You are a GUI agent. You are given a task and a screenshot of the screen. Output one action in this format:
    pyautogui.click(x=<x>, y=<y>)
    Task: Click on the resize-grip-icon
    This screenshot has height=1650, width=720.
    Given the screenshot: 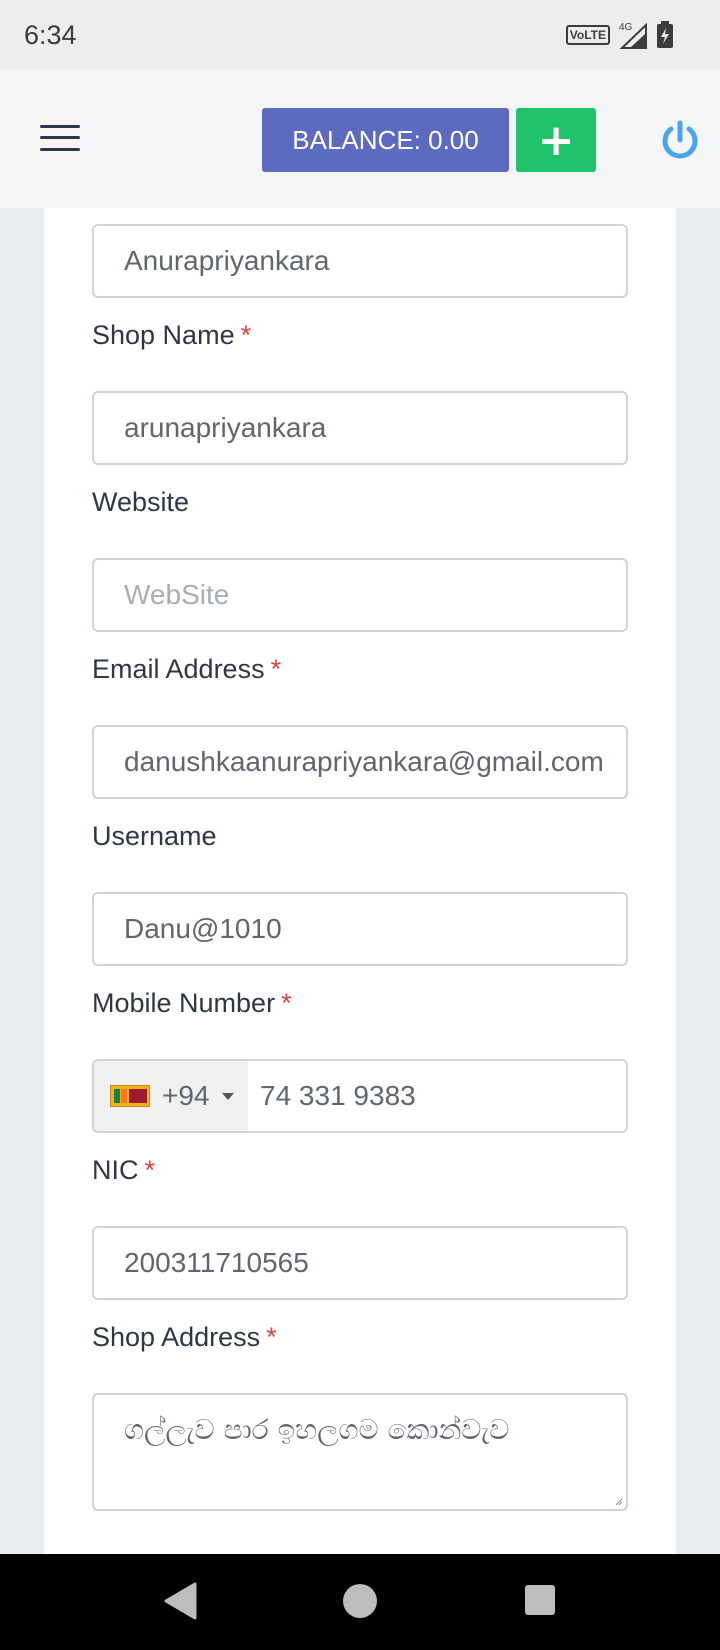 What is the action you would take?
    pyautogui.click(x=619, y=1502)
    